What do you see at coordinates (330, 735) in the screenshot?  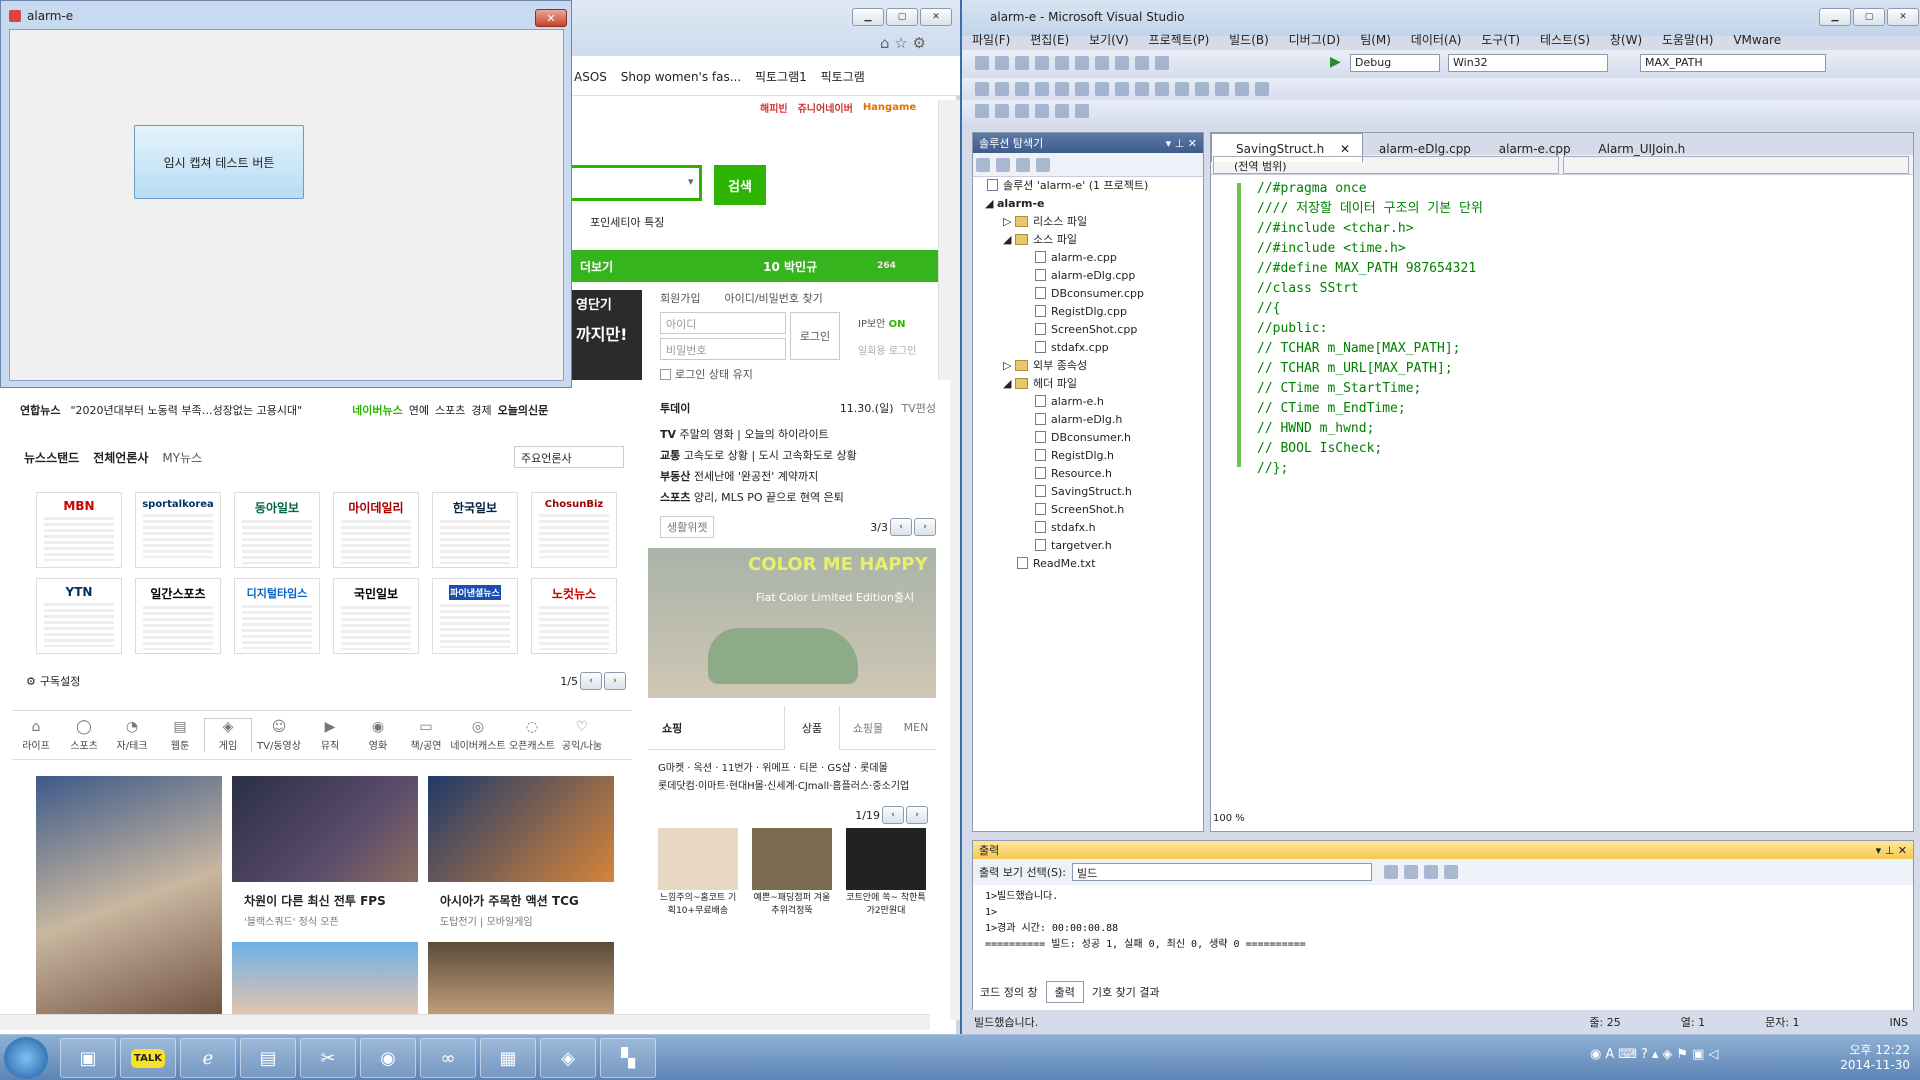 I see `nav-music: ▶ 뮤직` at bounding box center [330, 735].